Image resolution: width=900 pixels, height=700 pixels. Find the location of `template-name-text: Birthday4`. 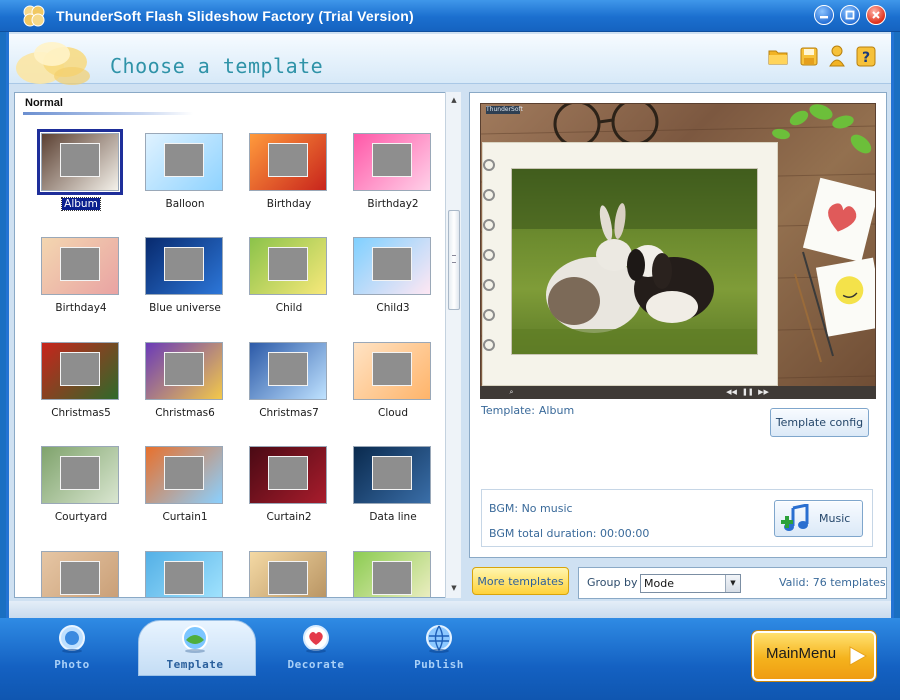

template-name-text: Birthday4 is located at coordinates (81, 308).